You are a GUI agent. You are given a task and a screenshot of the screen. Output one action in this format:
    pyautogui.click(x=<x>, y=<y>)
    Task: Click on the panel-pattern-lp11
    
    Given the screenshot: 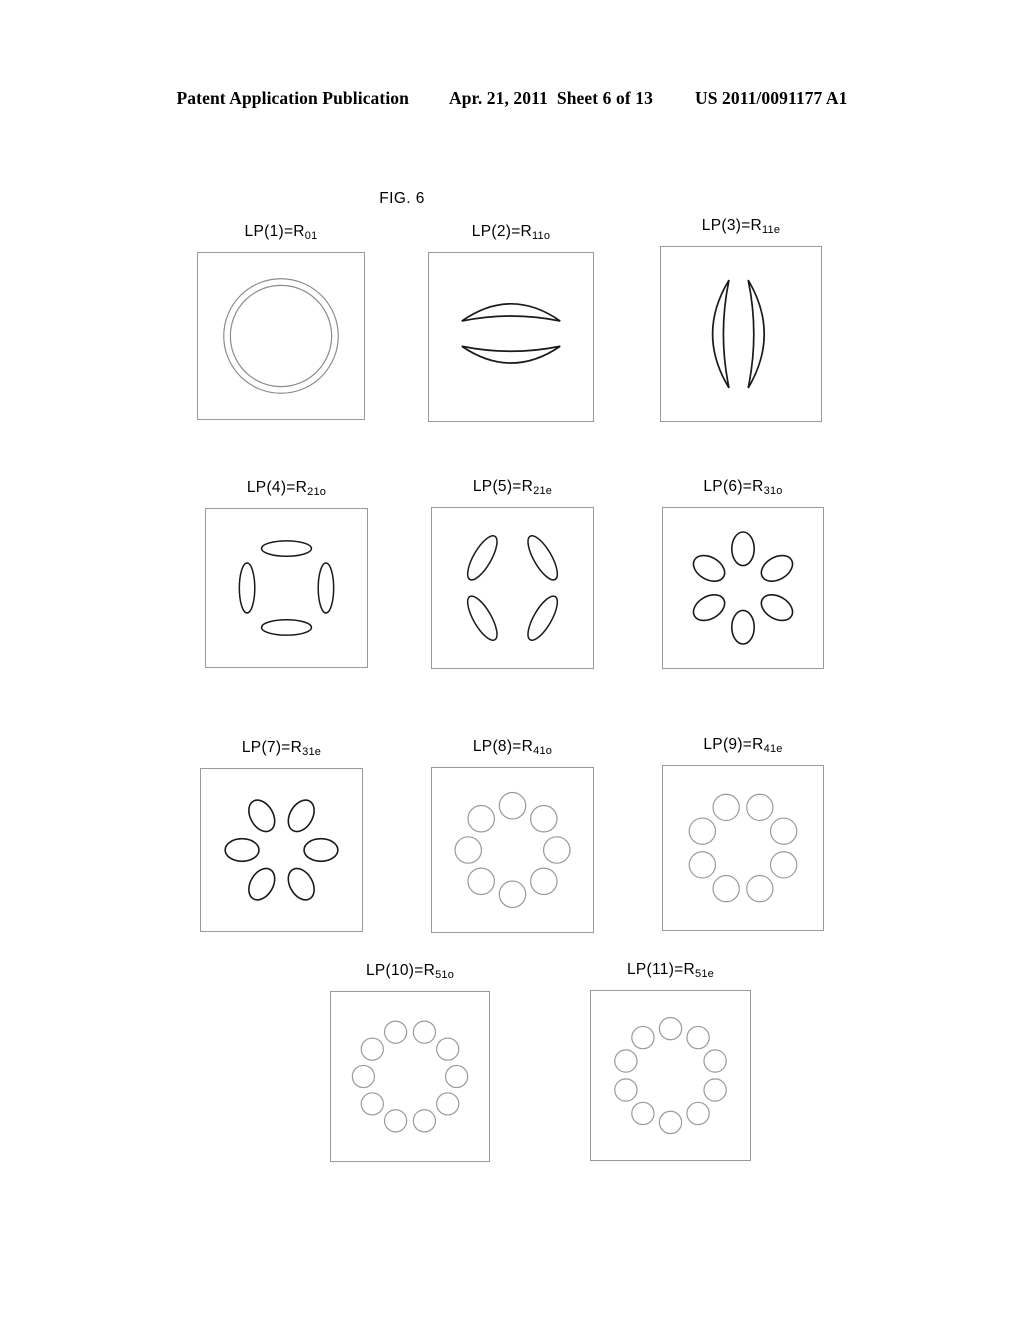 What is the action you would take?
    pyautogui.click(x=670, y=1075)
    